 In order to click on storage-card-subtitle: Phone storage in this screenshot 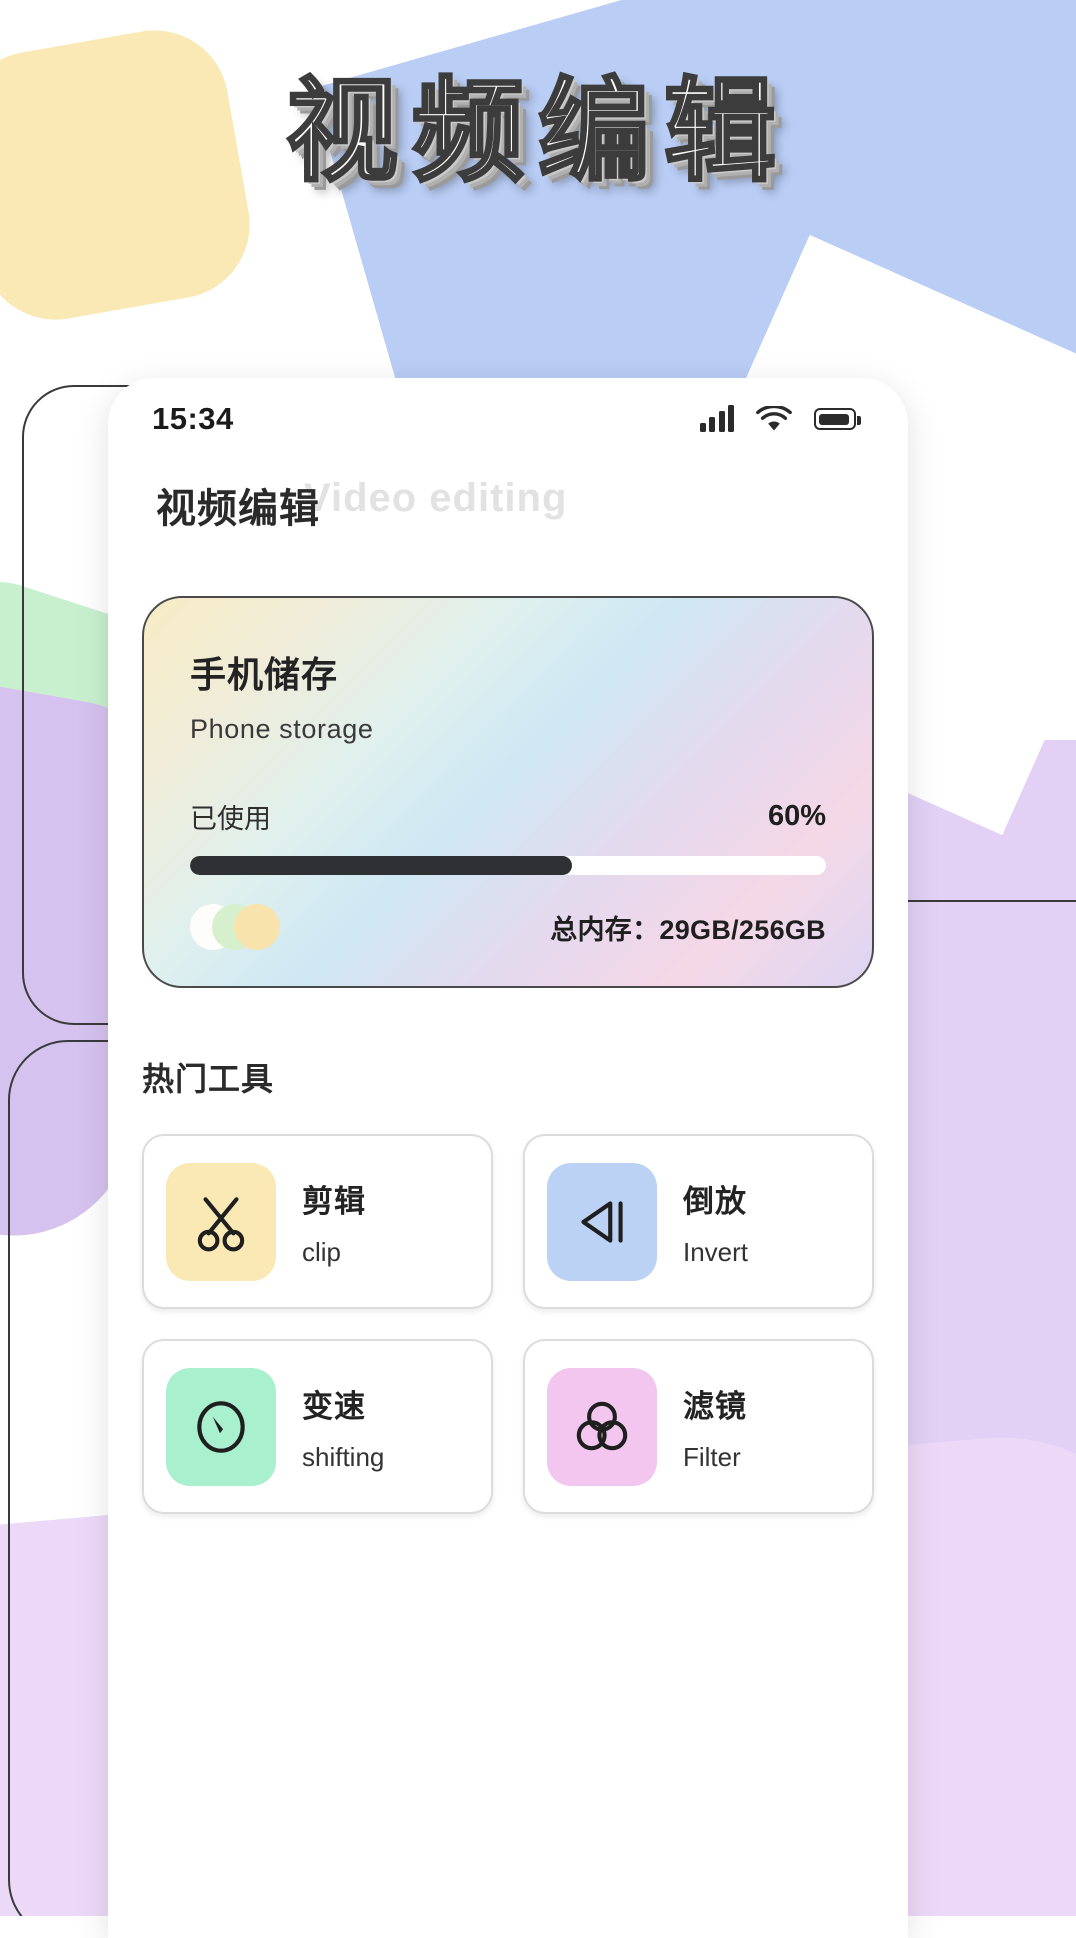, I will do `click(282, 729)`.